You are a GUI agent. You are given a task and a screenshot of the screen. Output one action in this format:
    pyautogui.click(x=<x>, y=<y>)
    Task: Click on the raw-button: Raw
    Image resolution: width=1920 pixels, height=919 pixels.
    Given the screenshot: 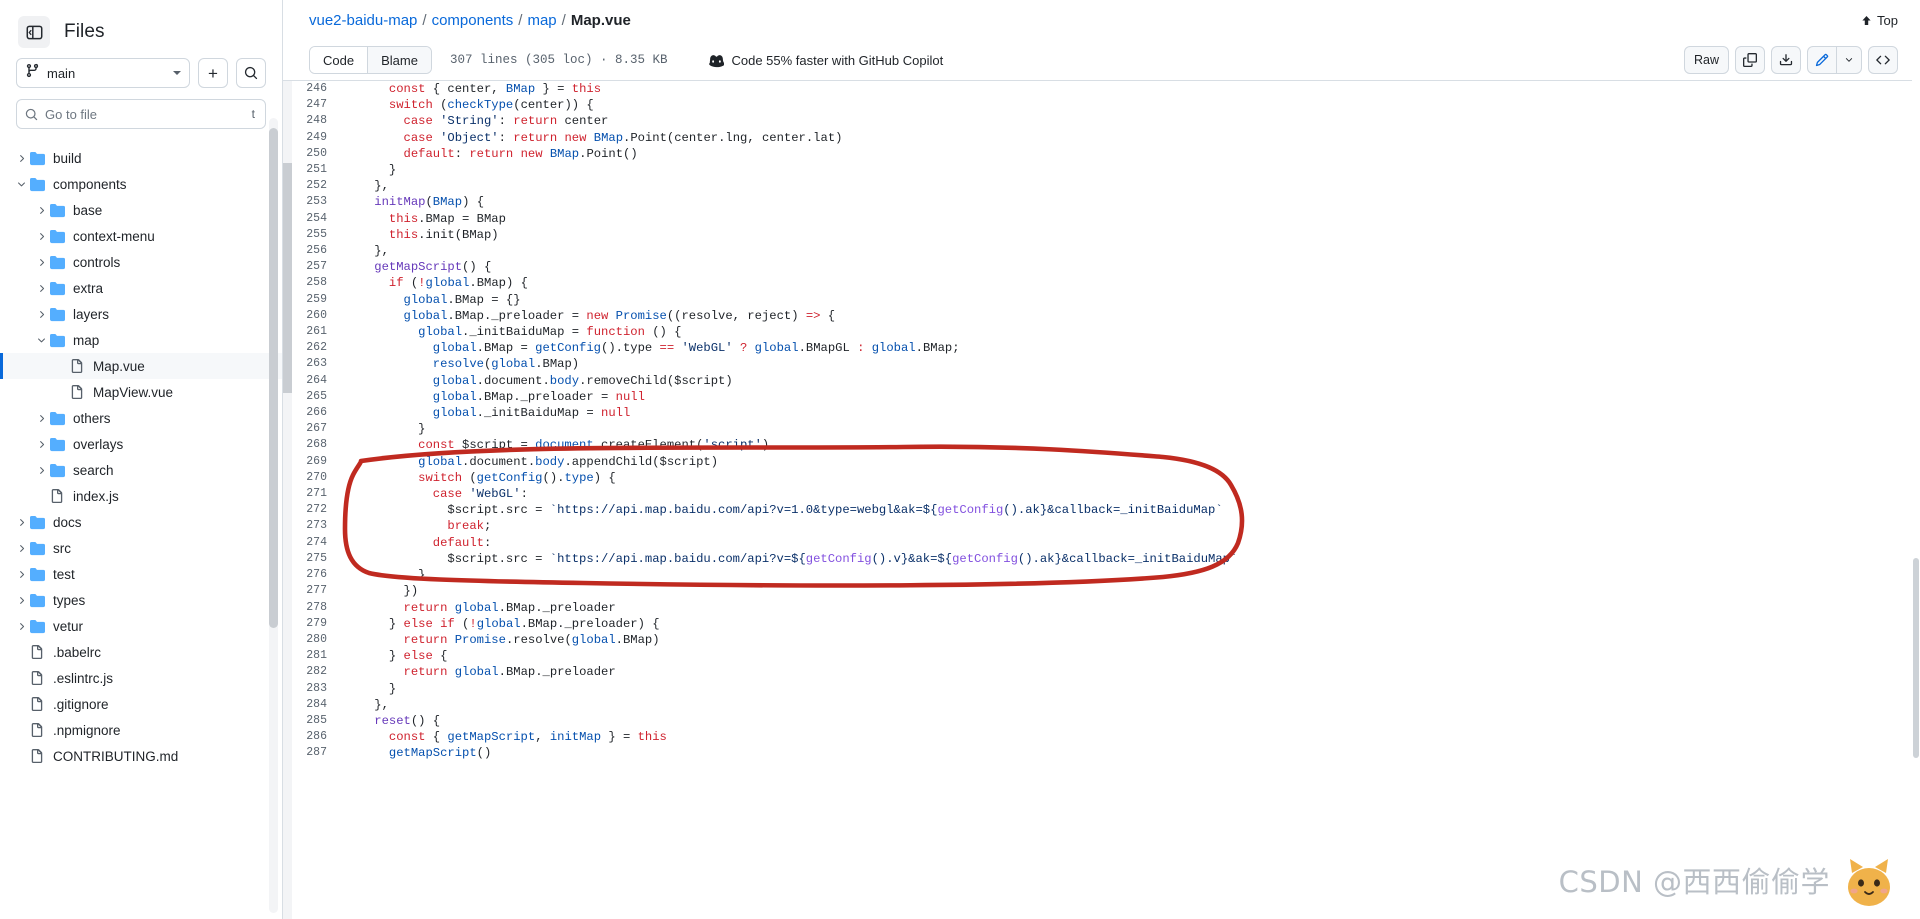 What is the action you would take?
    pyautogui.click(x=1706, y=60)
    